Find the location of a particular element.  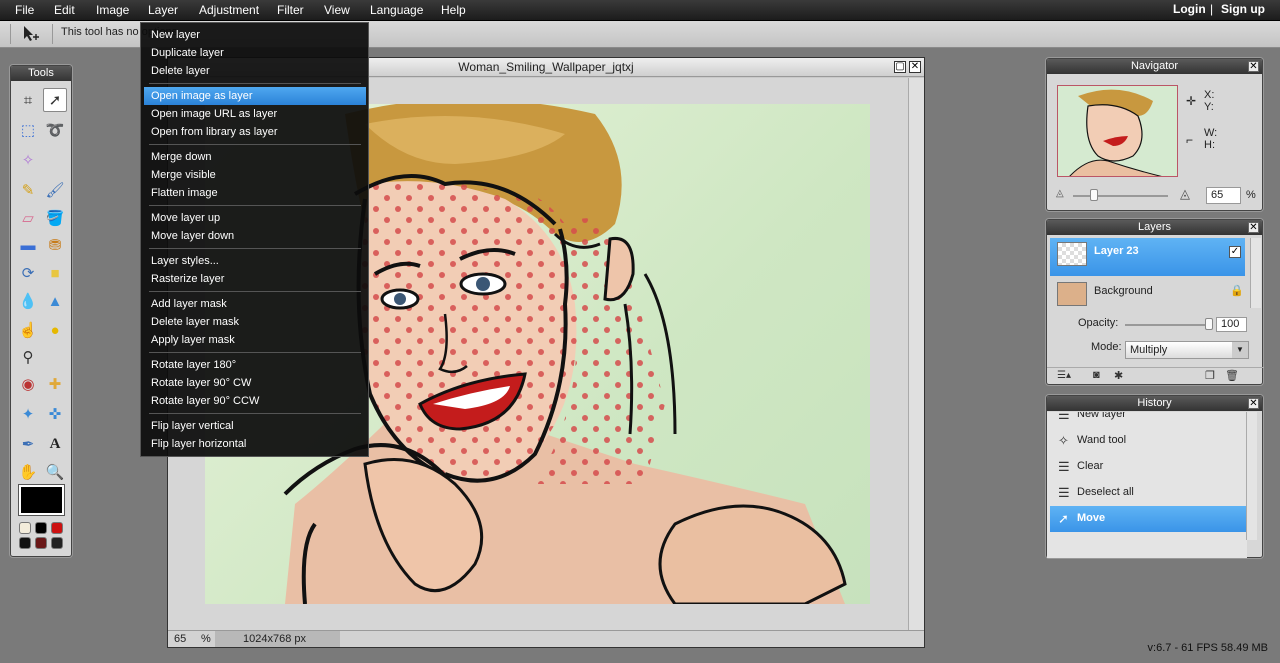

brush-icon: 🖌 is located at coordinates (55, 190).